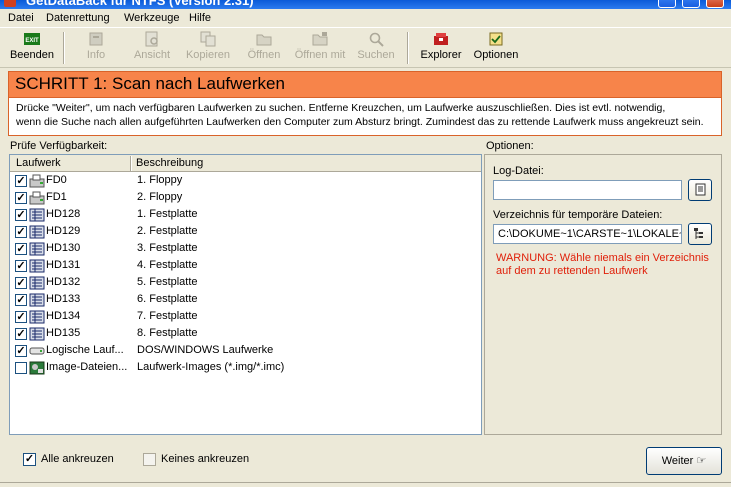  Describe the element at coordinates (37, 368) in the screenshot. I see `image-file-icon` at that location.